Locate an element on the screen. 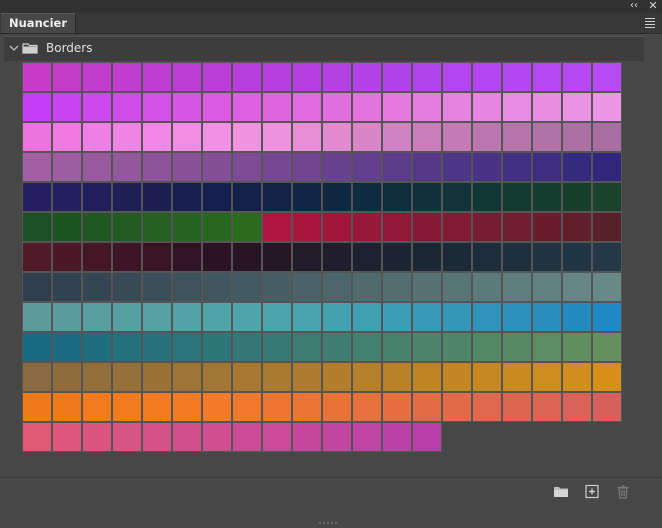  swatch-group-header: Borders is located at coordinates (324, 48).